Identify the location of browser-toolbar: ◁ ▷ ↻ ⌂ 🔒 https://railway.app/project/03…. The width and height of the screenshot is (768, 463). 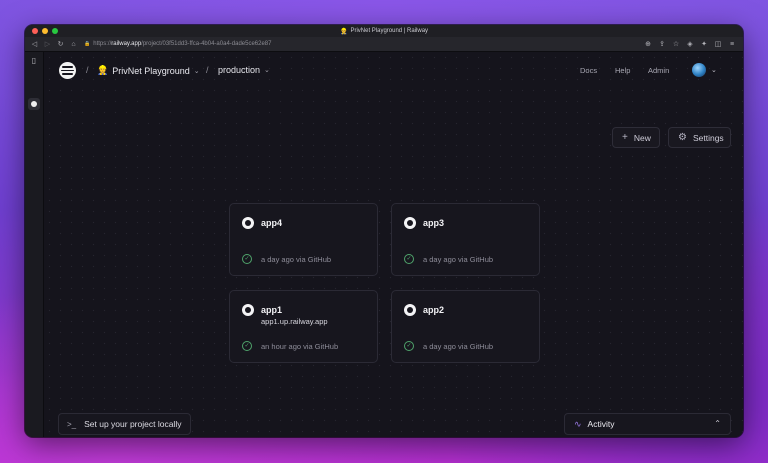
(384, 44).